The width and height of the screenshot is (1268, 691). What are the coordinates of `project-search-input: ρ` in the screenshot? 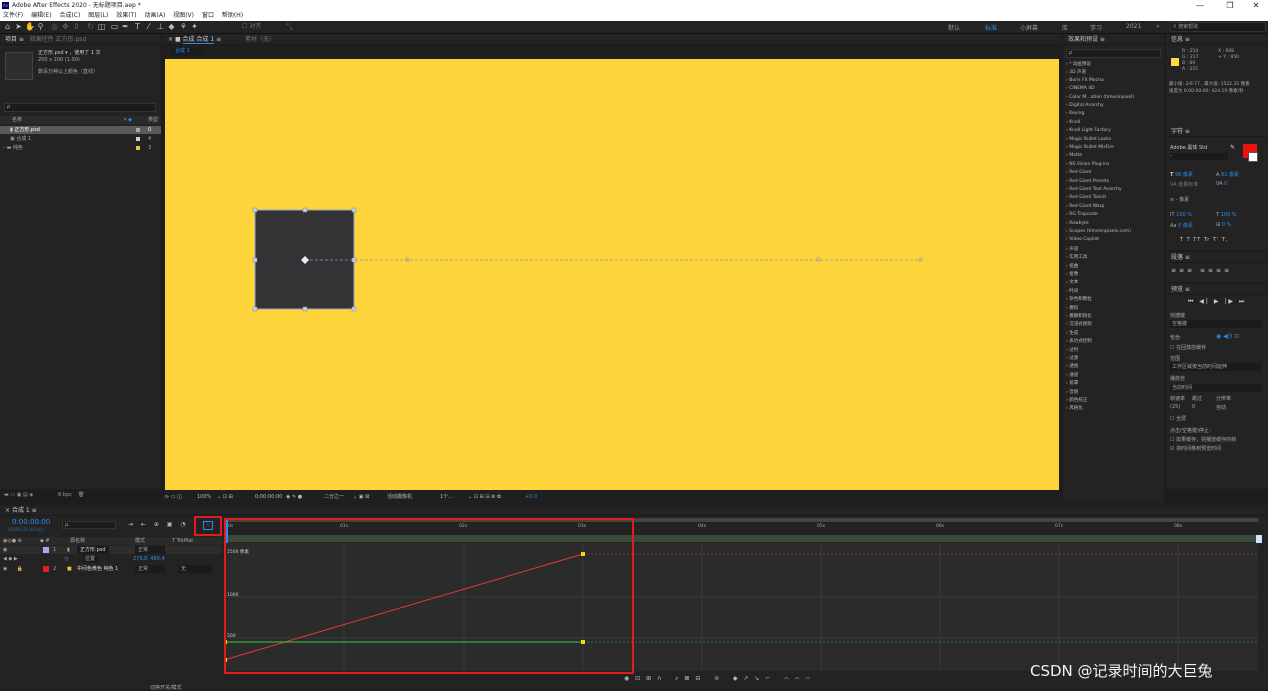 It's located at (80, 107).